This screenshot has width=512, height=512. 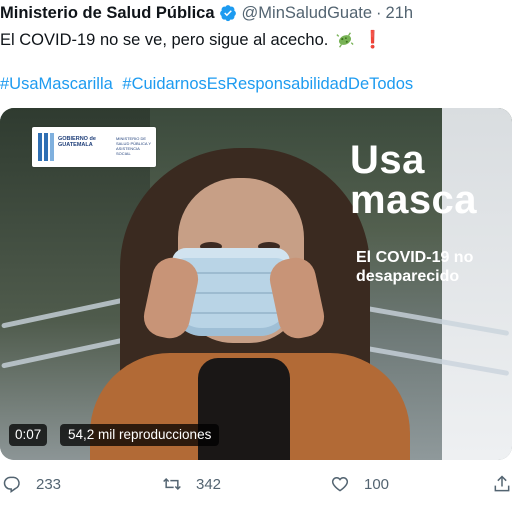 I want to click on share-button, so click(x=502, y=484).